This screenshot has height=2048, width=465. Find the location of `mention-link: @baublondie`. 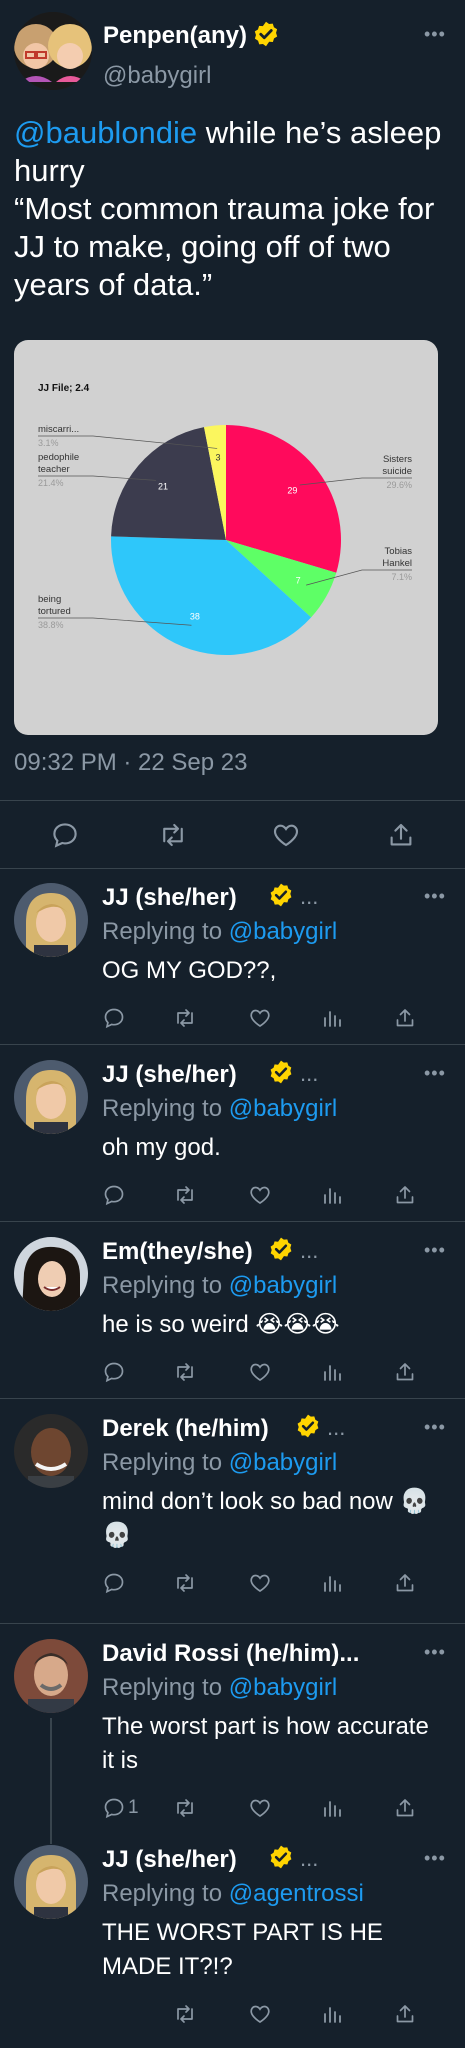

mention-link: @baublondie is located at coordinates (105, 132).